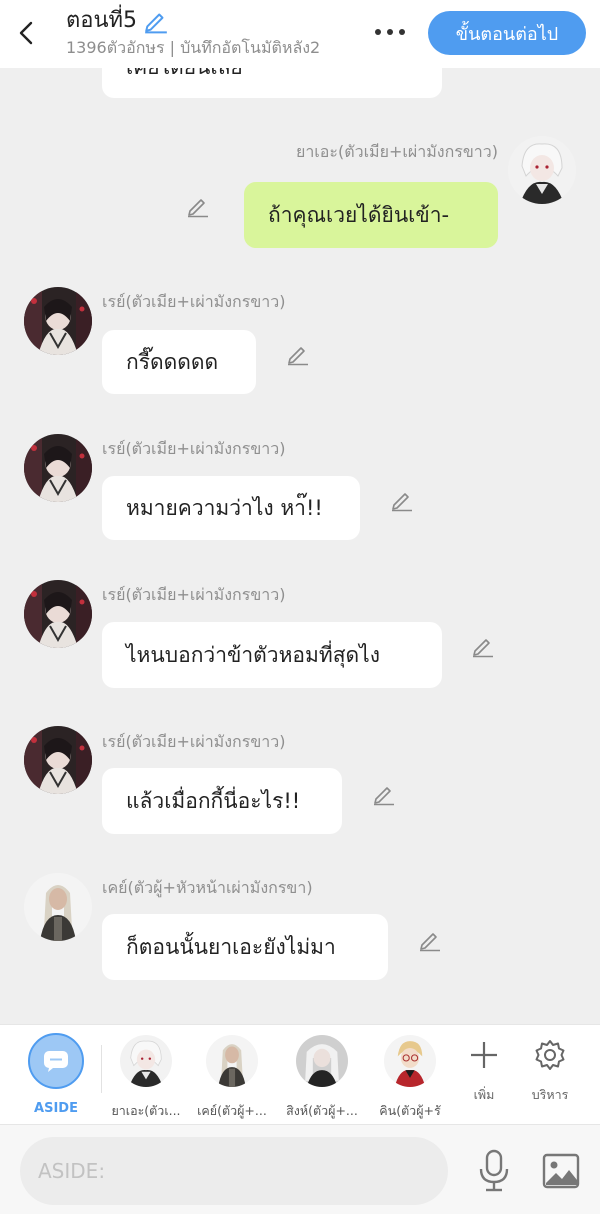  What do you see at coordinates (396, 151) in the screenshot?
I see `sender-name: ยาเอะ(ตัวเมีย+เผ่ามังกรขาว)` at bounding box center [396, 151].